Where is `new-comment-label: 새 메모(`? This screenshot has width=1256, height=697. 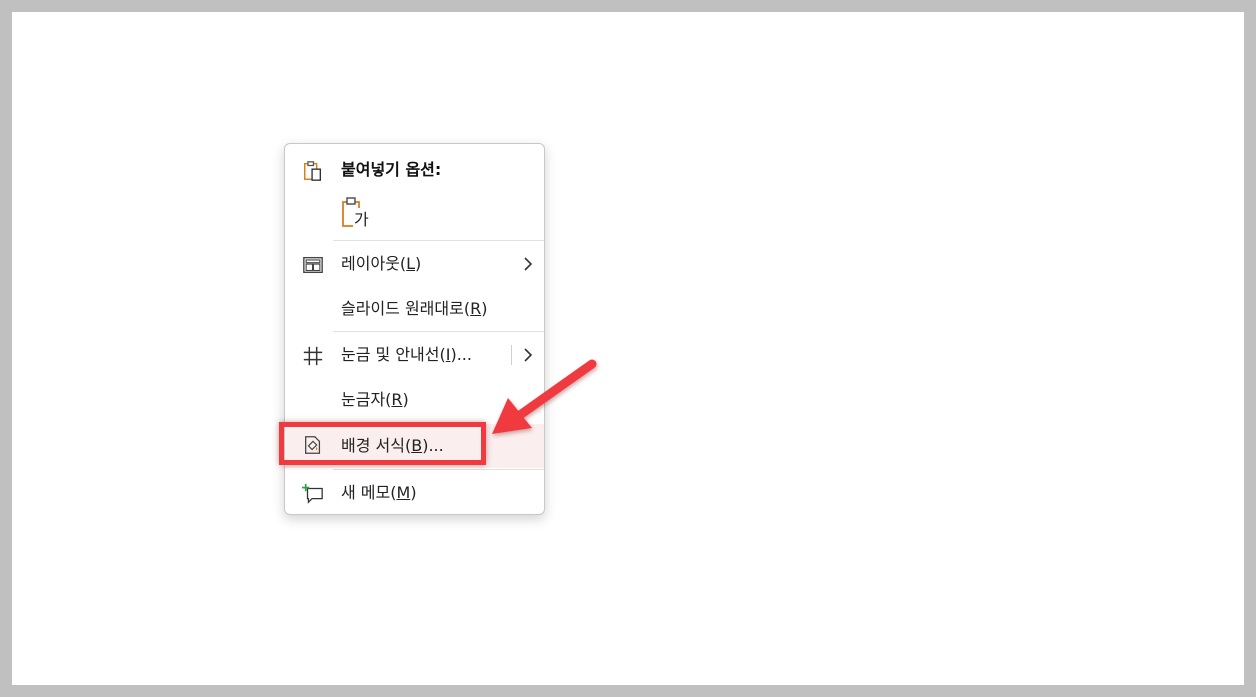 new-comment-label: 새 메모( is located at coordinates (369, 492).